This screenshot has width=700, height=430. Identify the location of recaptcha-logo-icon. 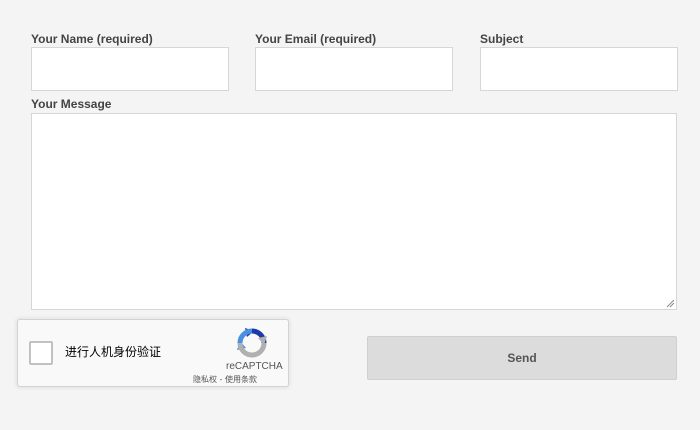
(252, 343).